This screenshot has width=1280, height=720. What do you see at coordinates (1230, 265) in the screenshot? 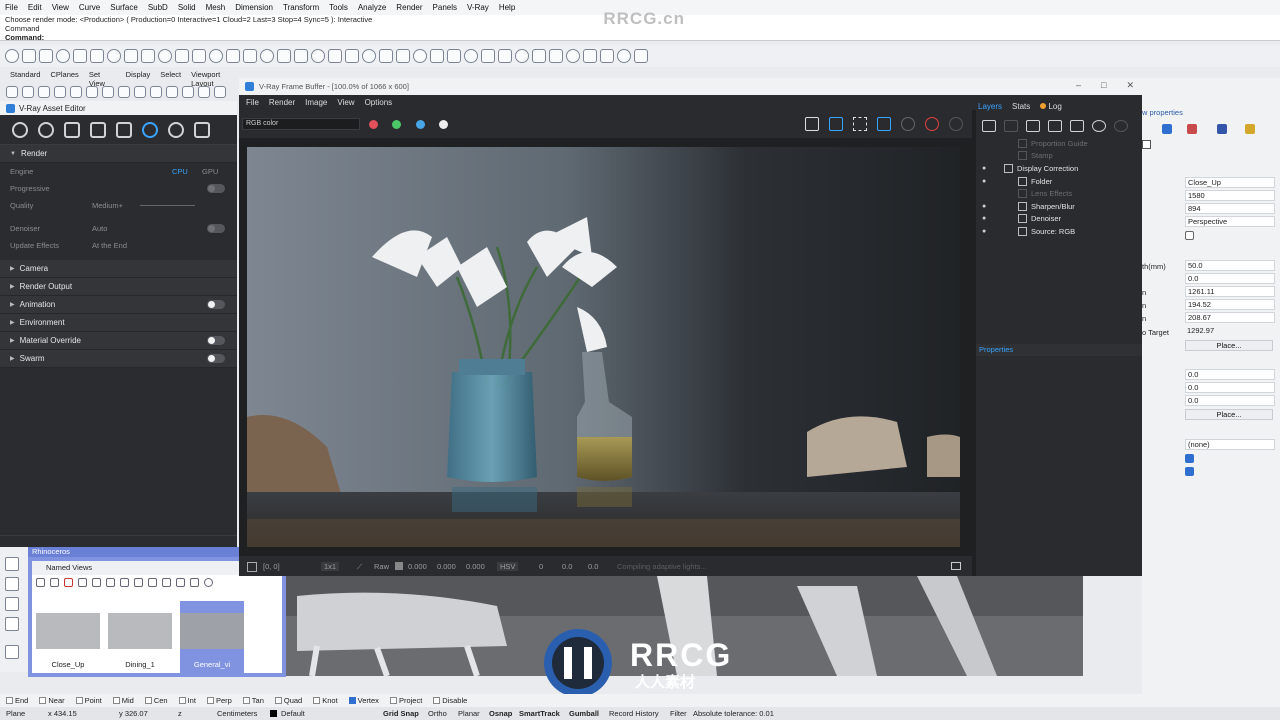
I see `lens-field: 50.0` at bounding box center [1230, 265].